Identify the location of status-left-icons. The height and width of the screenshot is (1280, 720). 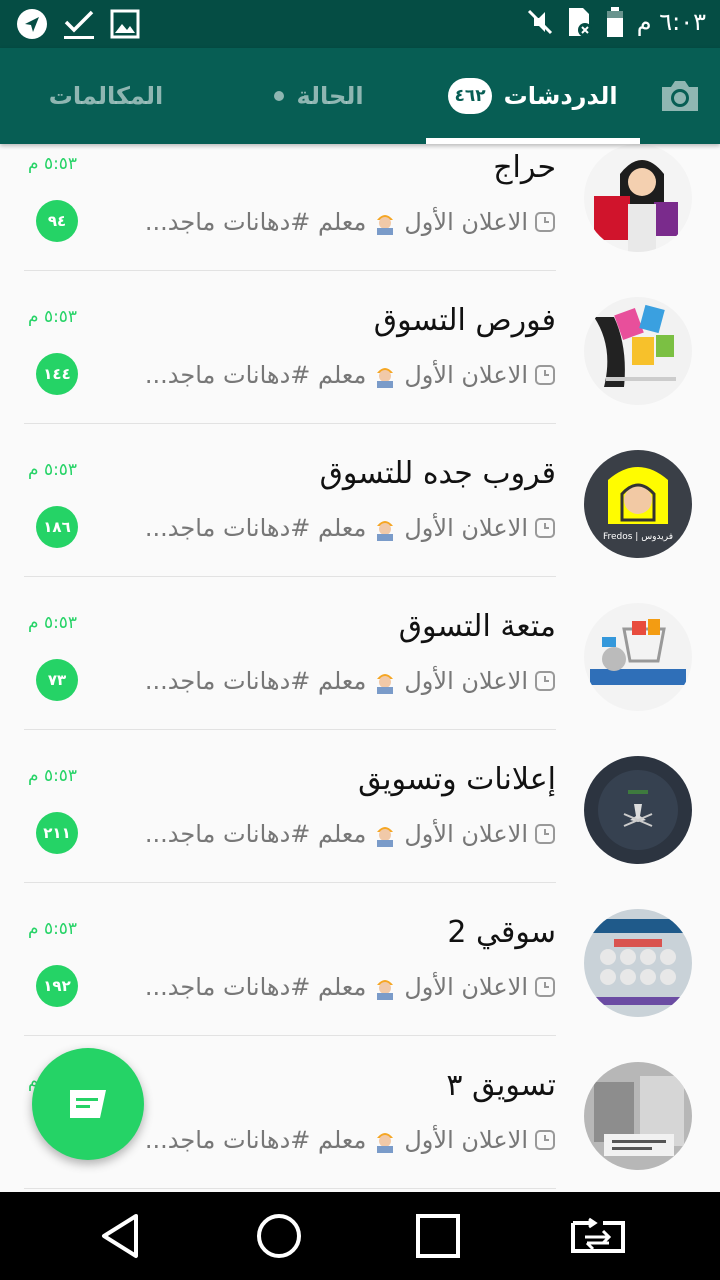
(78, 24).